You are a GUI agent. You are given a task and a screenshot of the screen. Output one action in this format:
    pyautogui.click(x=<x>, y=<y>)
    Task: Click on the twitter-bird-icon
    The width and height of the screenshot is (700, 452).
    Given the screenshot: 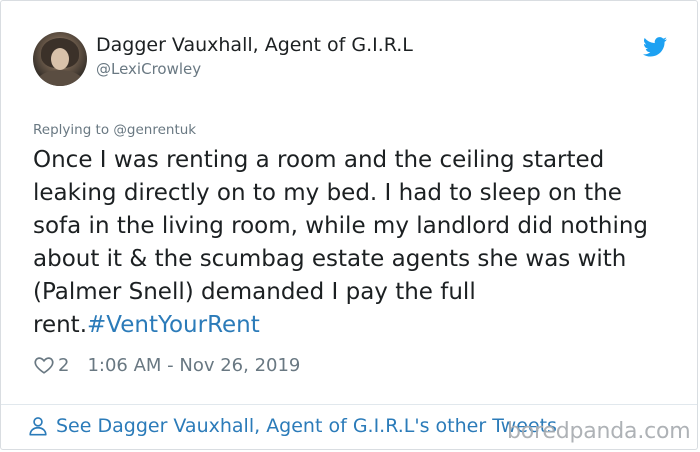 What is the action you would take?
    pyautogui.click(x=655, y=47)
    